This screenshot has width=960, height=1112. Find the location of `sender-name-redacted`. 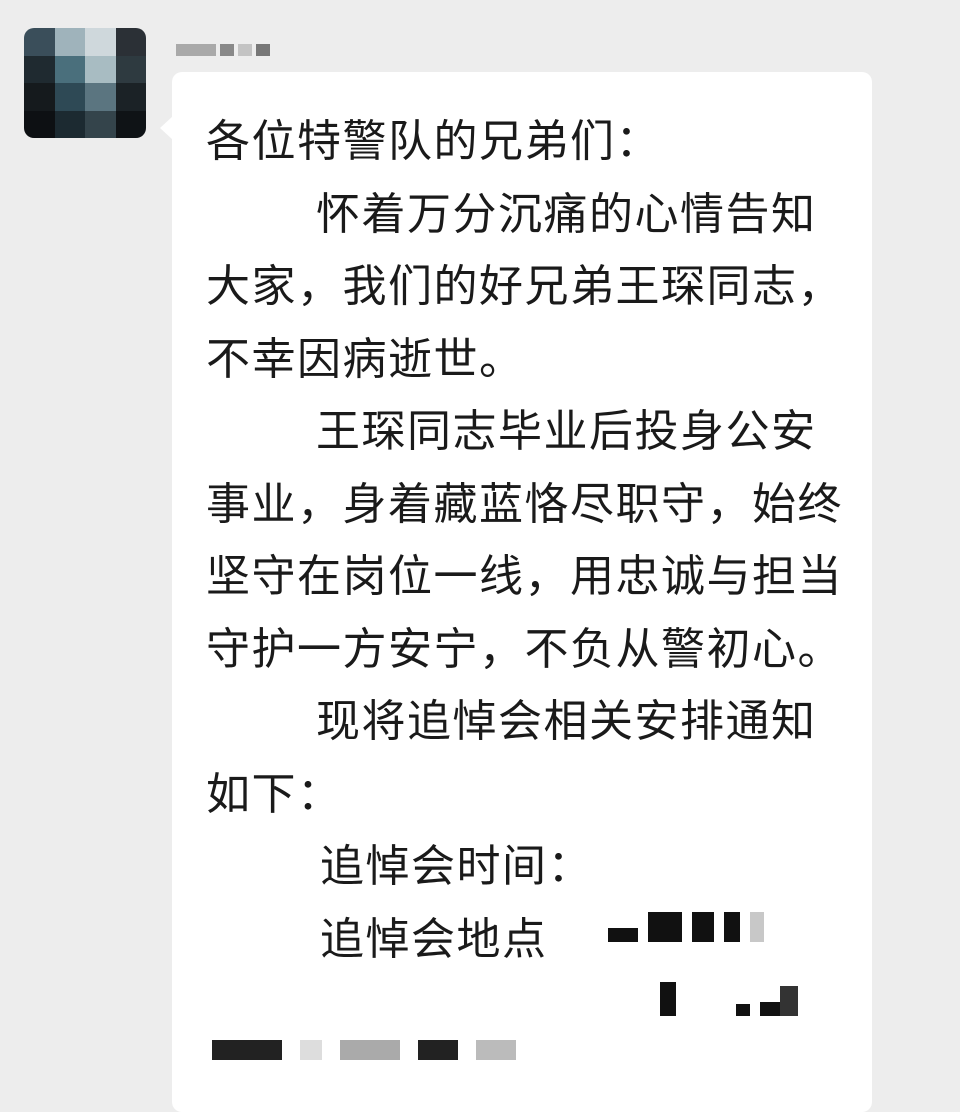

sender-name-redacted is located at coordinates (223, 50).